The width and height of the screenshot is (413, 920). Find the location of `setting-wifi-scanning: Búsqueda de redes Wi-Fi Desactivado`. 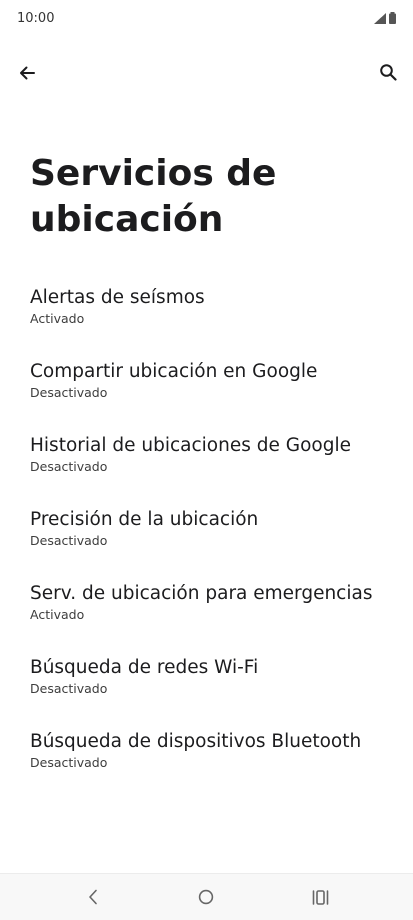

setting-wifi-scanning: Búsqueda de redes Wi-Fi Desactivado is located at coordinates (206, 692).